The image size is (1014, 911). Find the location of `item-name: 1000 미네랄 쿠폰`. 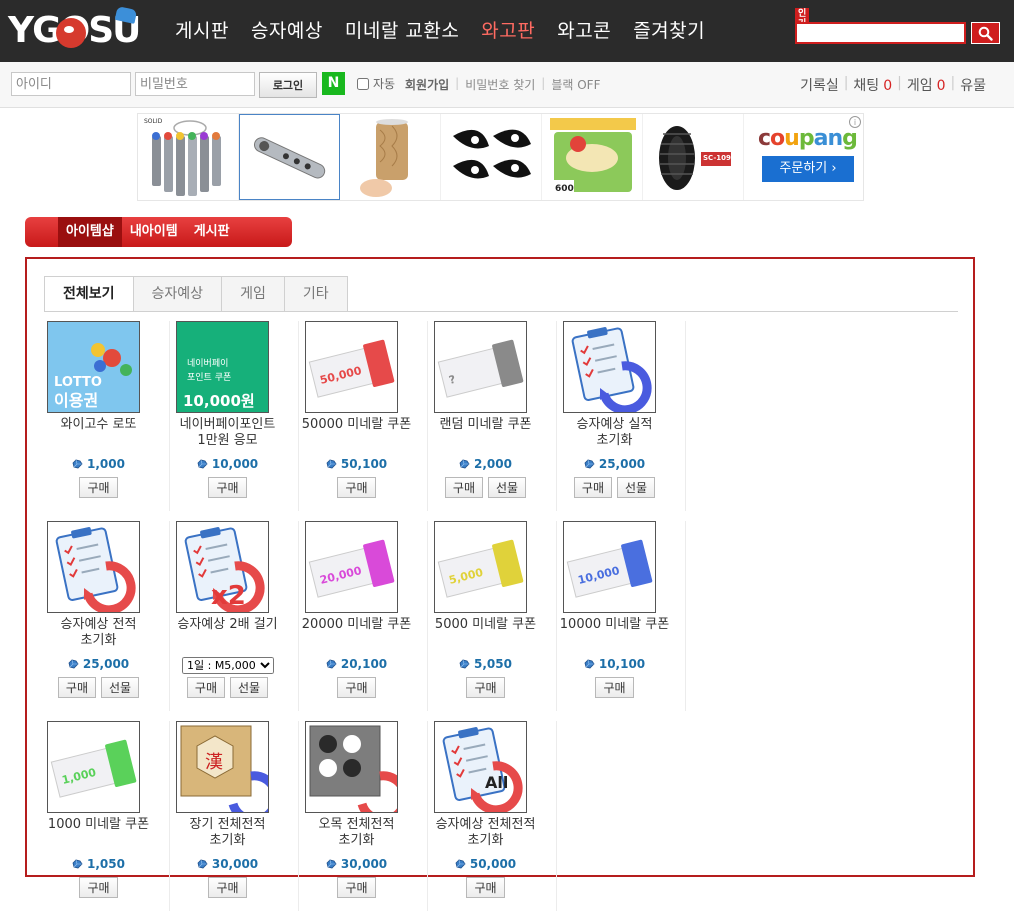

item-name: 1000 미네랄 쿠폰 is located at coordinates (98, 825).